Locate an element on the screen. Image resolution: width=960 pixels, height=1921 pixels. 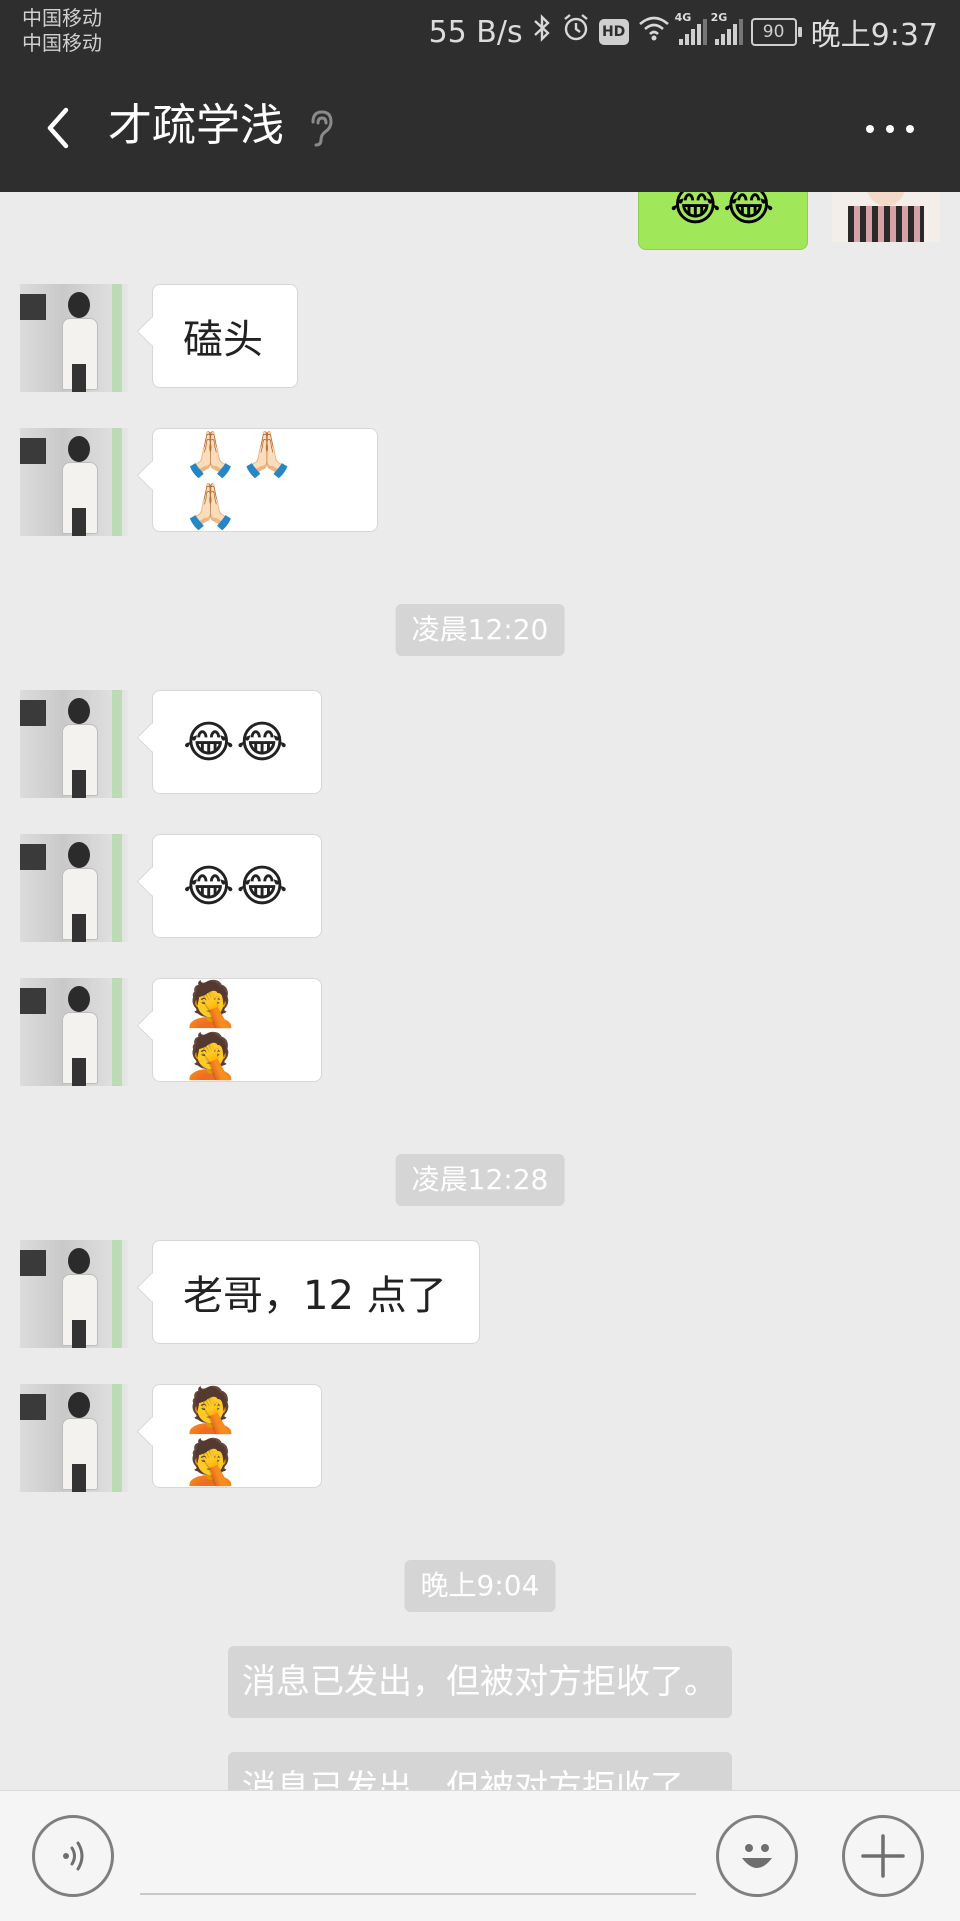
signal-4g-icon: 4G is located at coordinates (691, 28).